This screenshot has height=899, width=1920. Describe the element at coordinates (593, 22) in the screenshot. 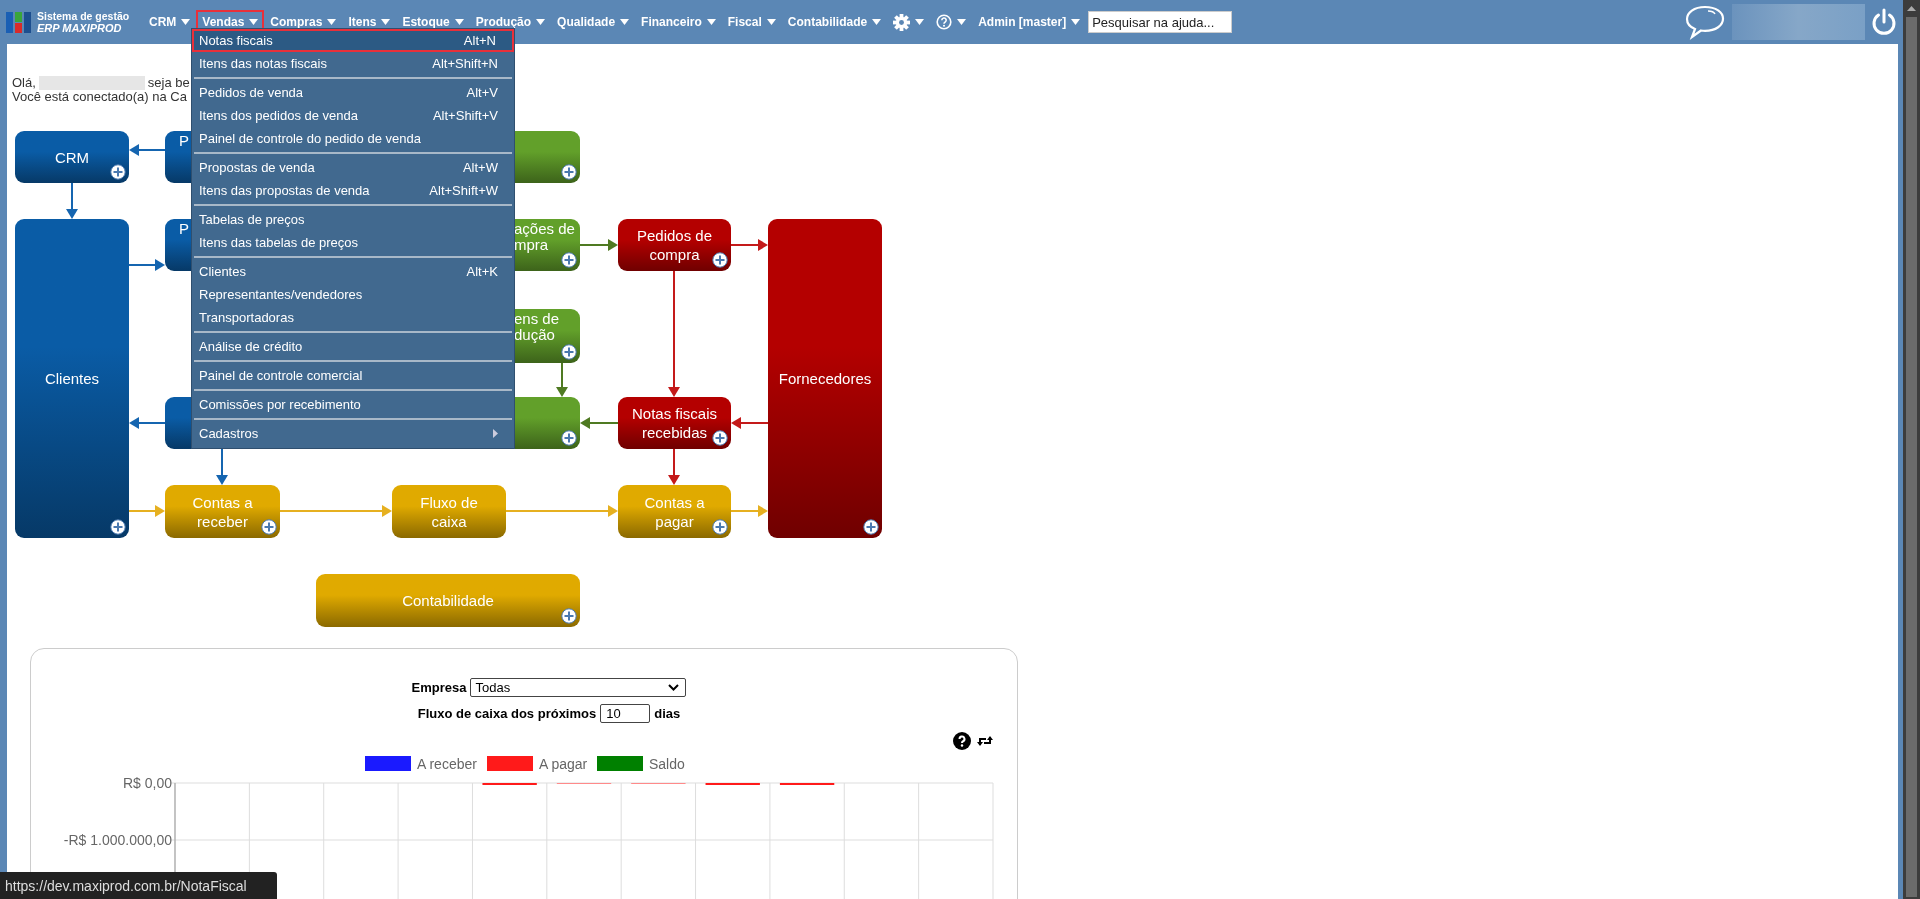

I see `nav-menu-item: Qualidade` at that location.